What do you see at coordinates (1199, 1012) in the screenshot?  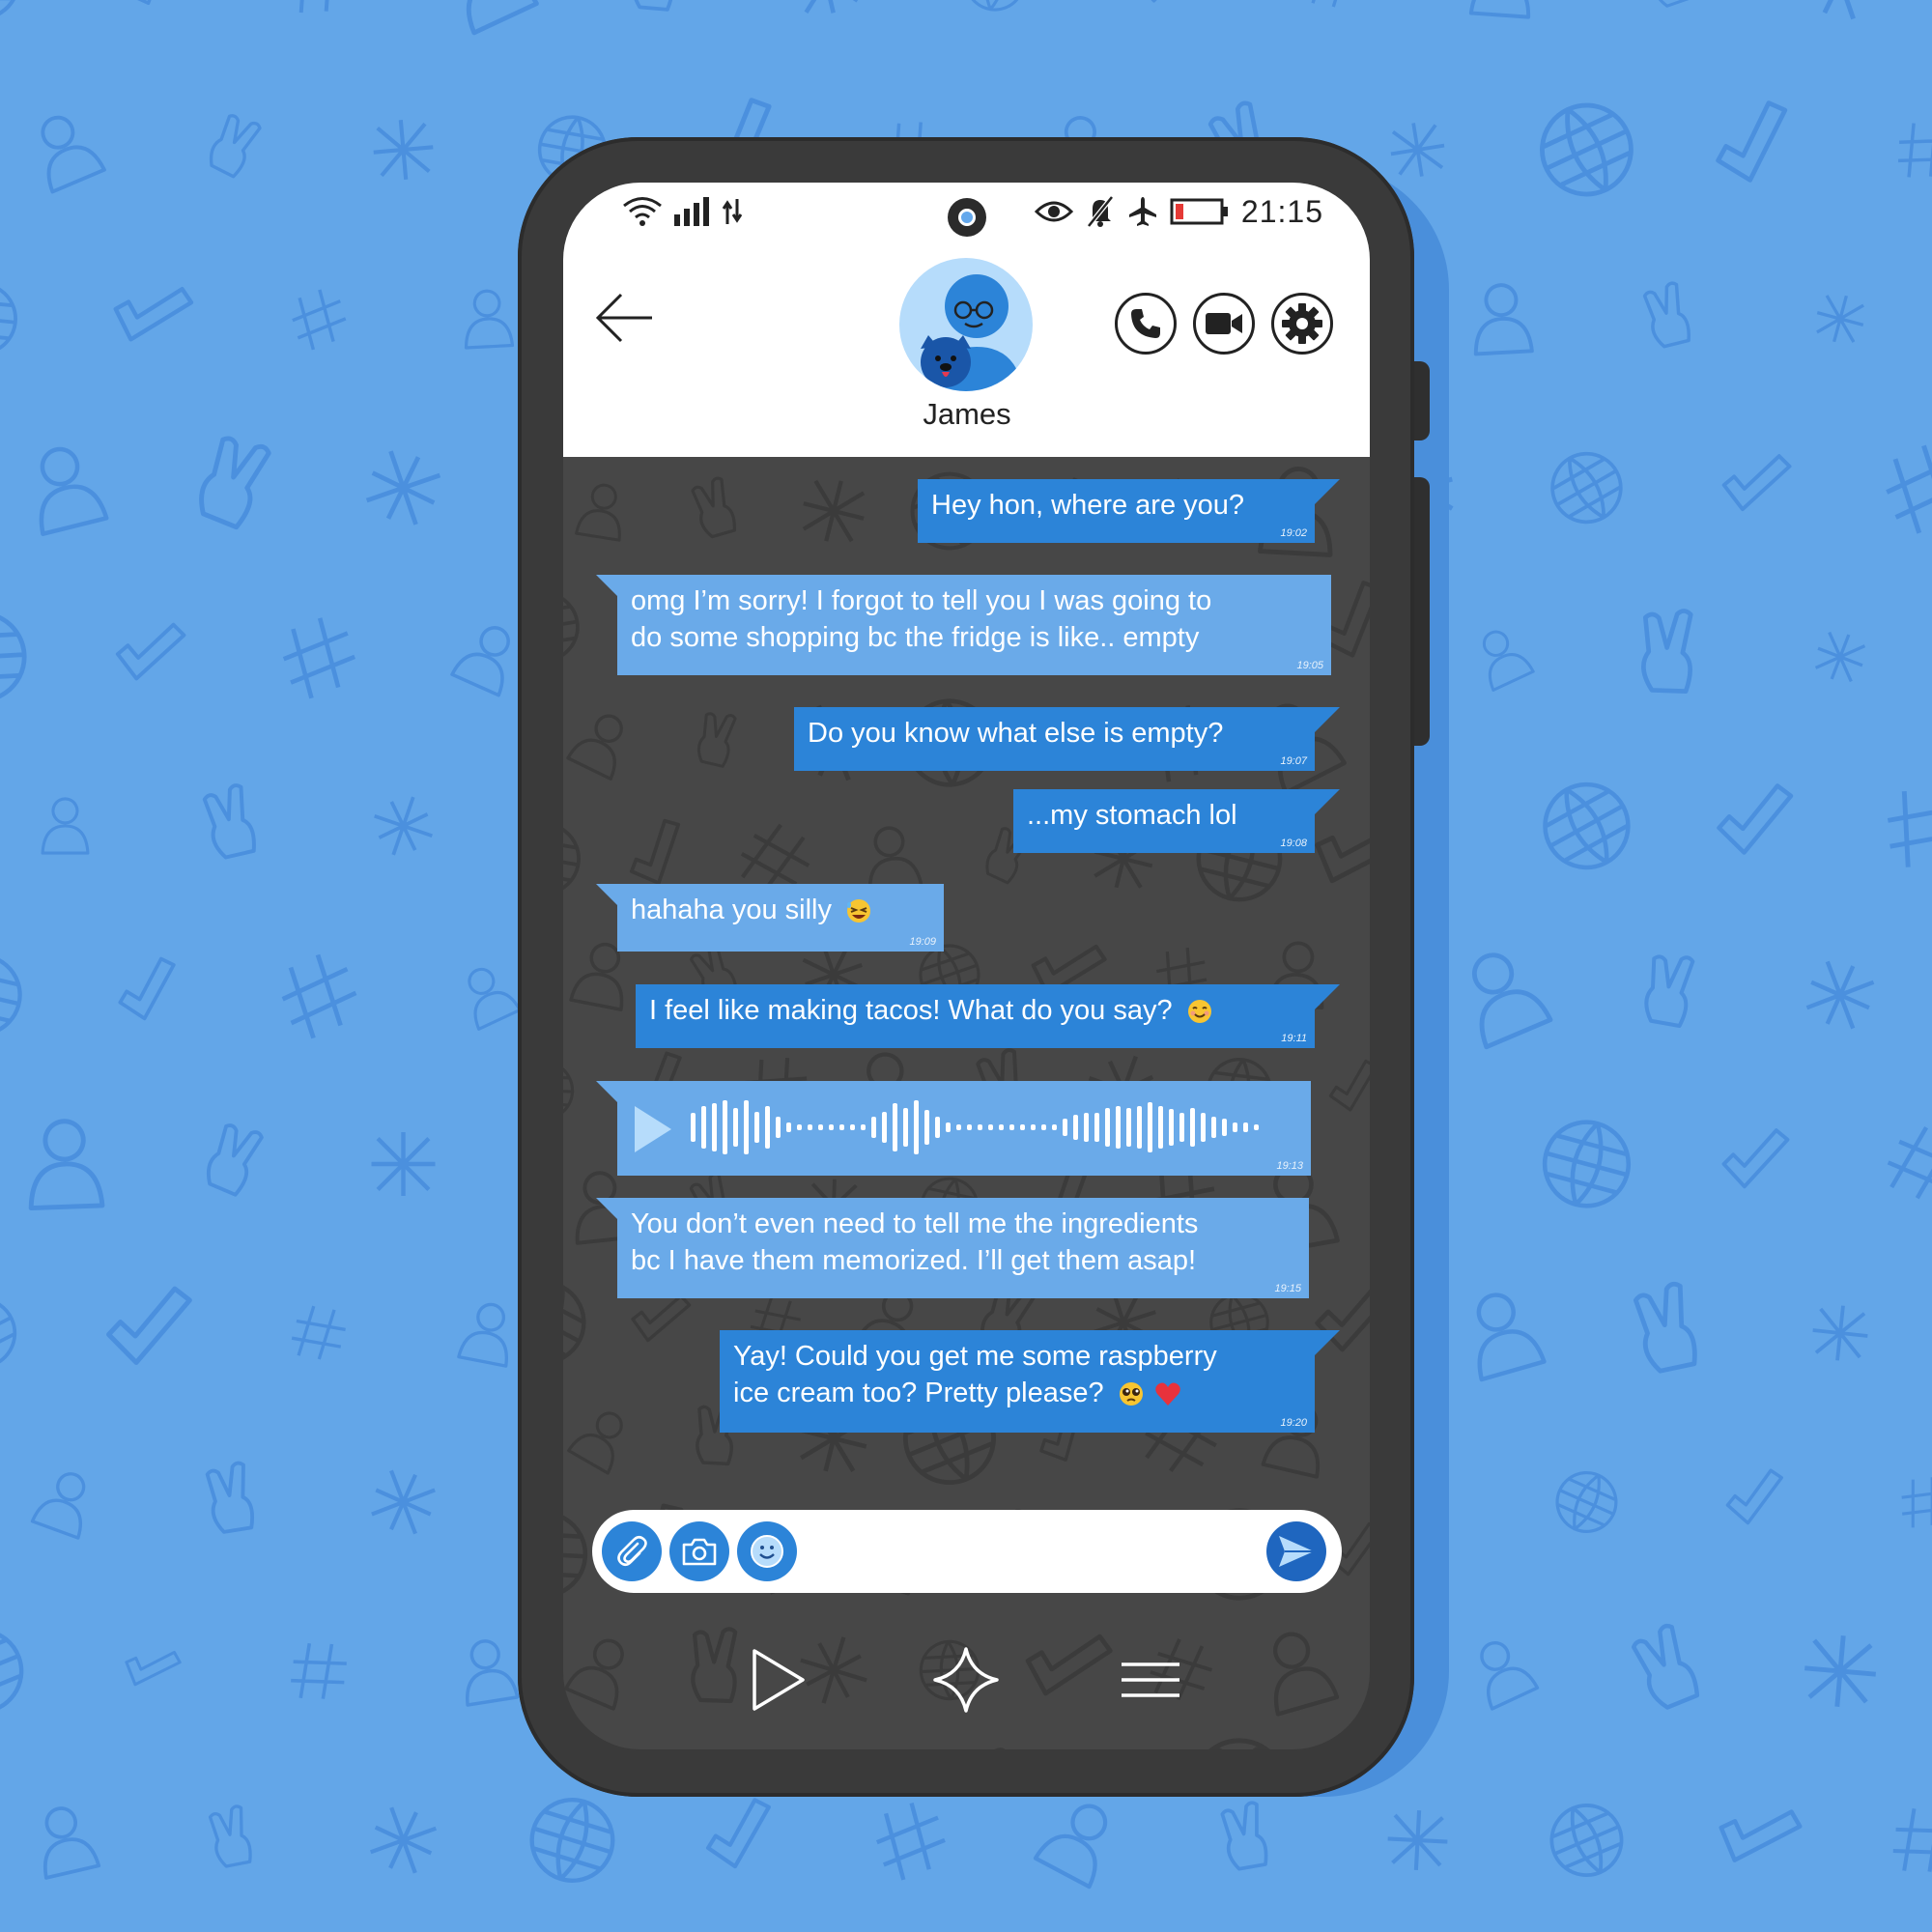 I see `smiling-emoji` at bounding box center [1199, 1012].